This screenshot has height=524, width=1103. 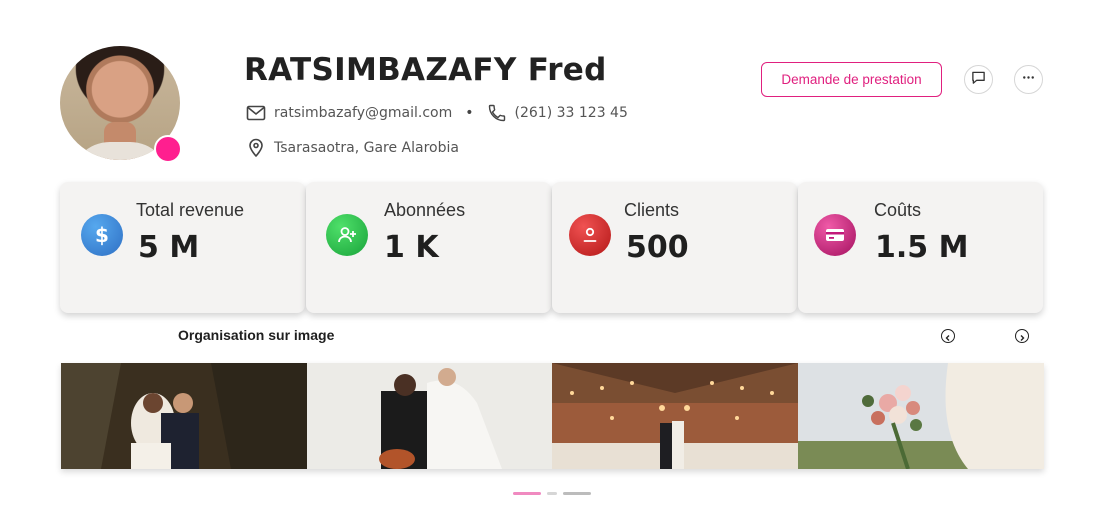 What do you see at coordinates (497, 113) in the screenshot?
I see `phone-icon` at bounding box center [497, 113].